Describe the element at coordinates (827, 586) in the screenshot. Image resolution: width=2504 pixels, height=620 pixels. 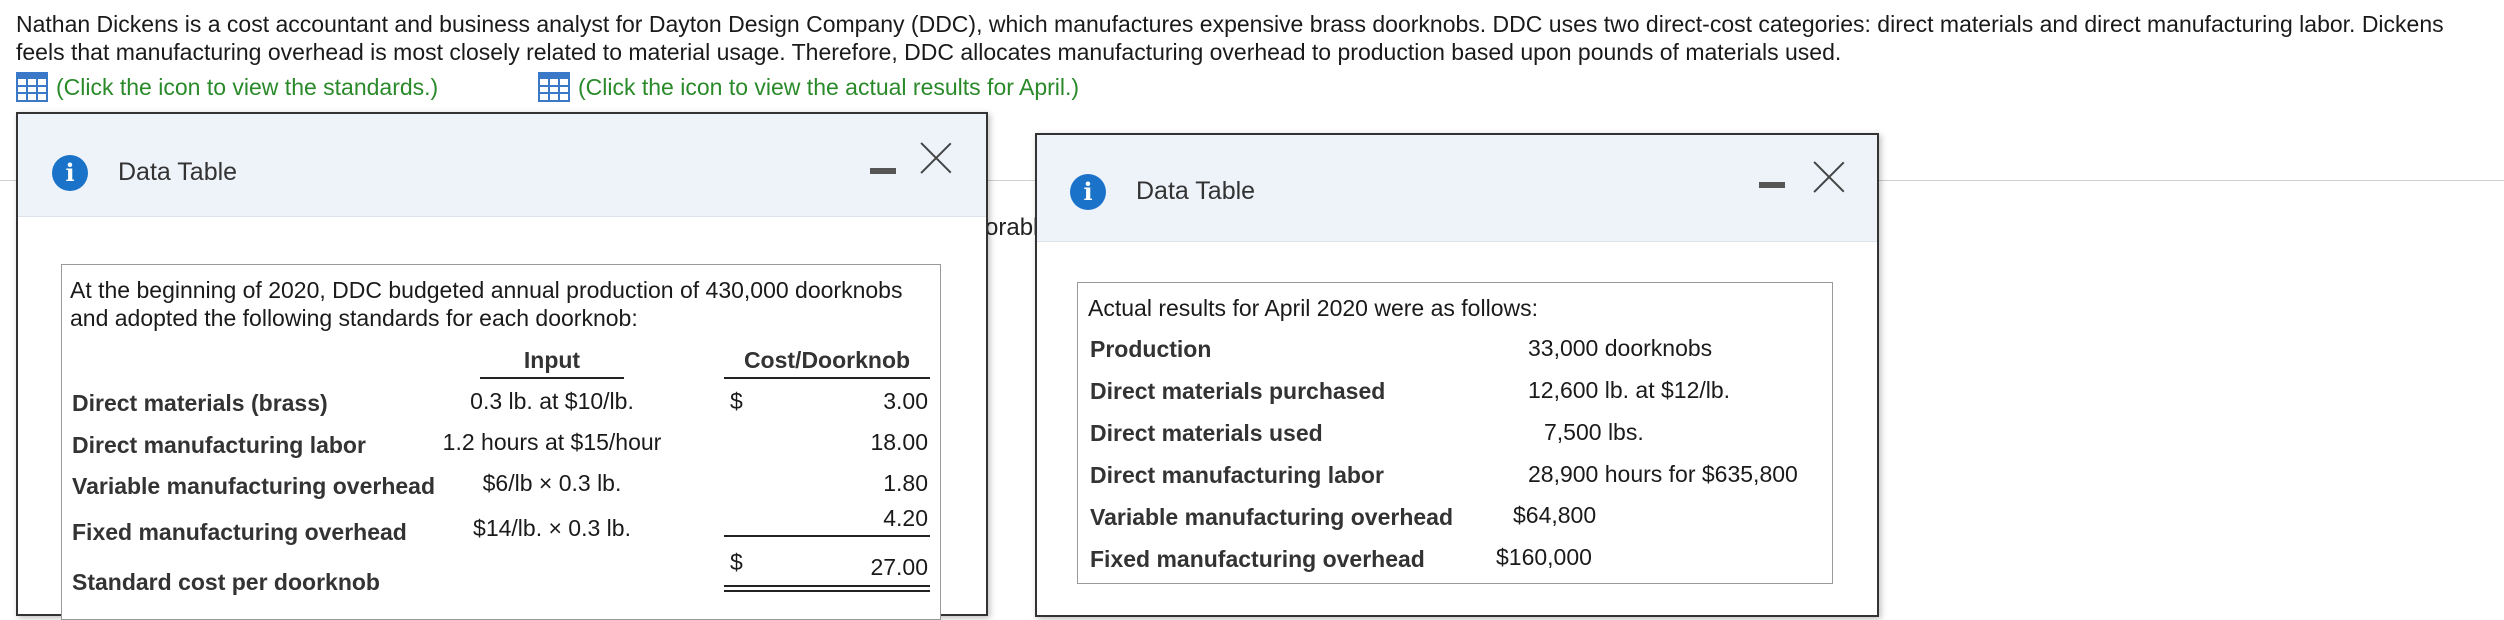
I see `total-double-rule-top` at that location.